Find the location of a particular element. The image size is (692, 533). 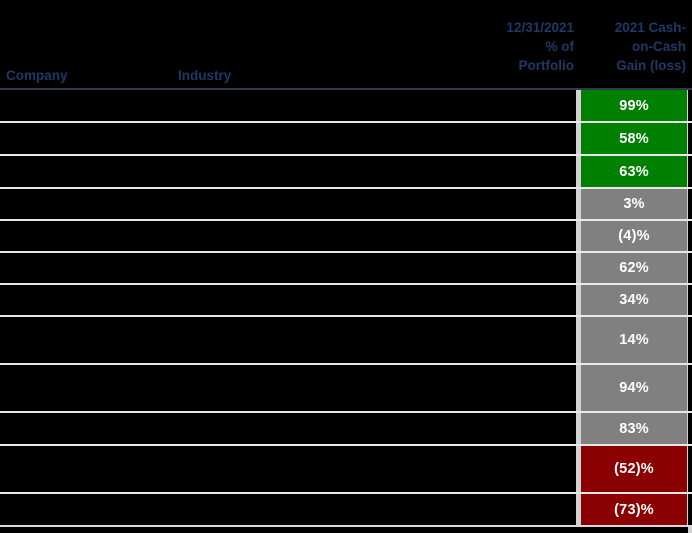

table-row: 3% is located at coordinates (346, 205).